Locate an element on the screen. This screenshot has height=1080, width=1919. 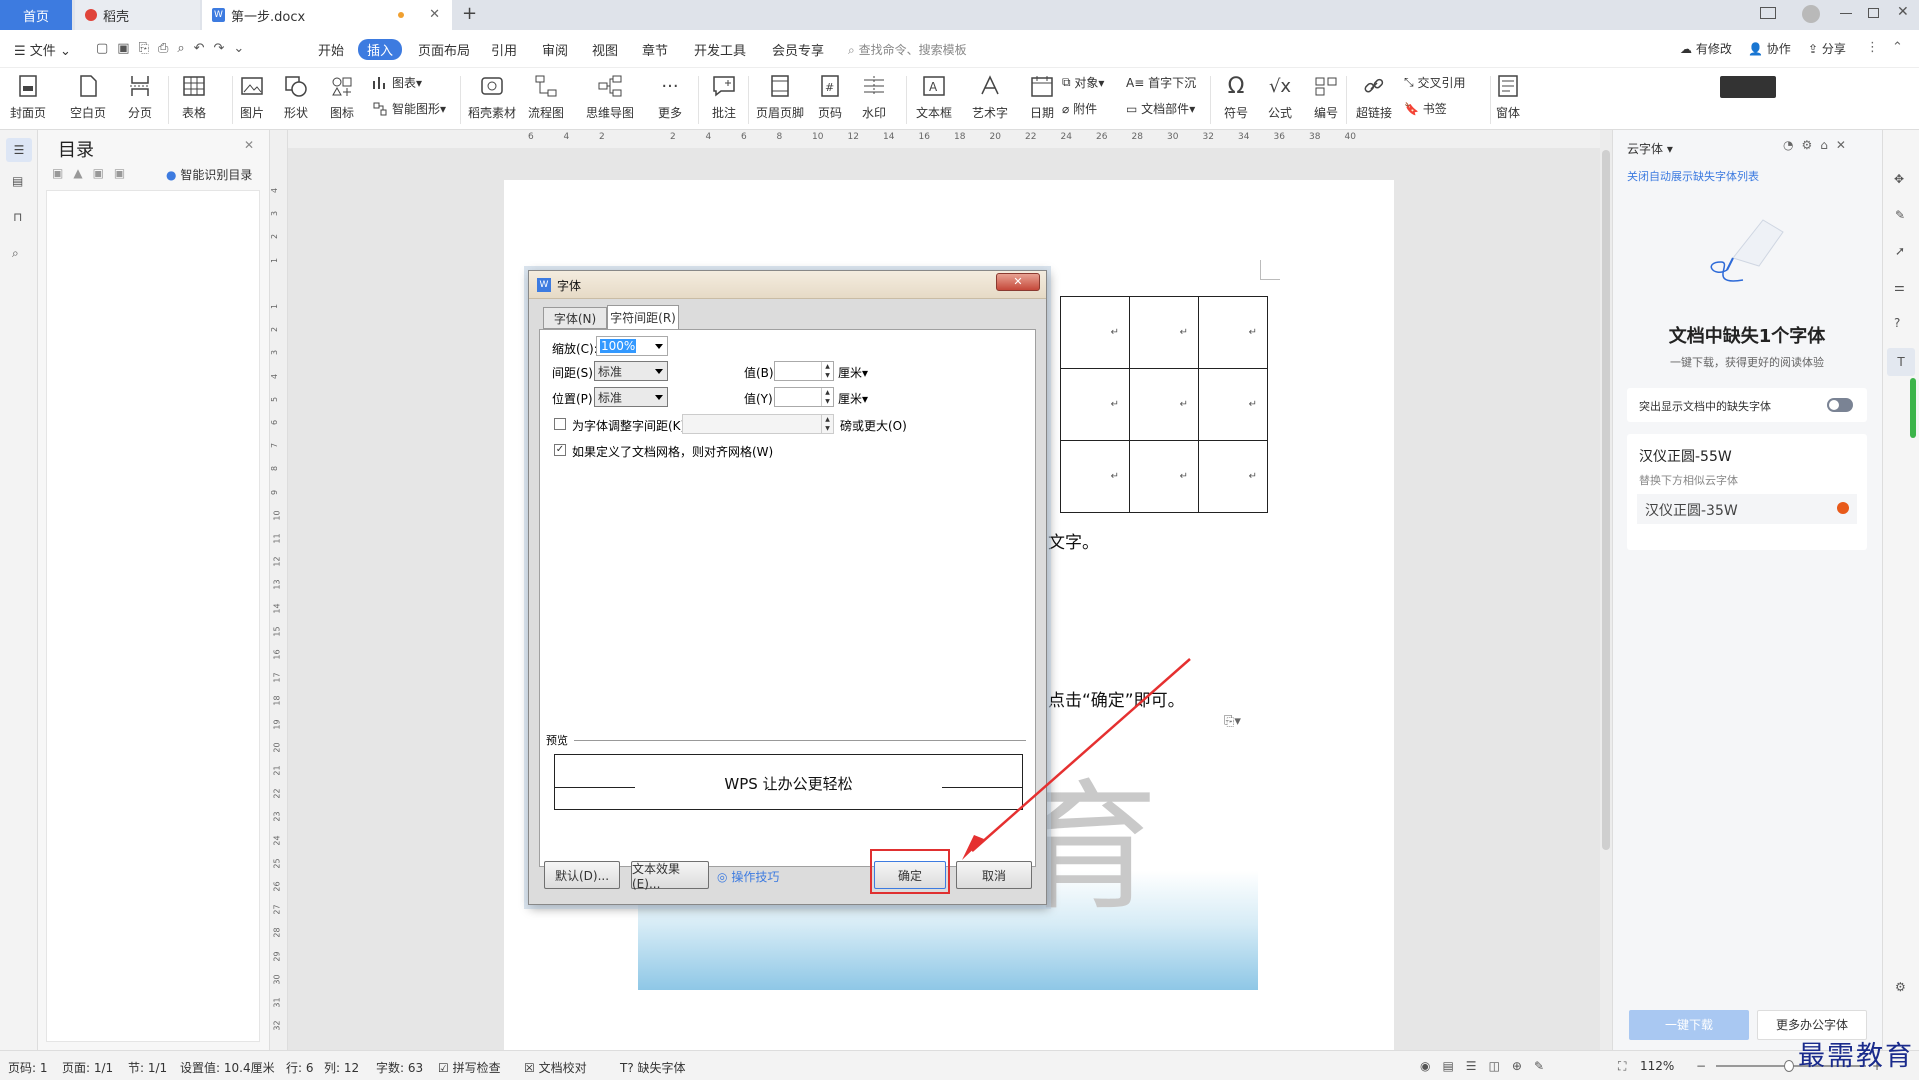
drop-cap-button: A≡ 首字下沉 is located at coordinates (1161, 82).